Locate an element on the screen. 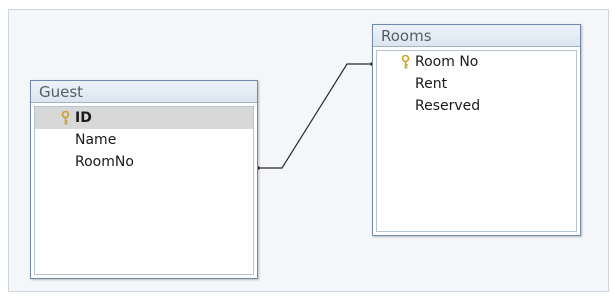 The image size is (613, 296). field-label: Room No is located at coordinates (447, 62).